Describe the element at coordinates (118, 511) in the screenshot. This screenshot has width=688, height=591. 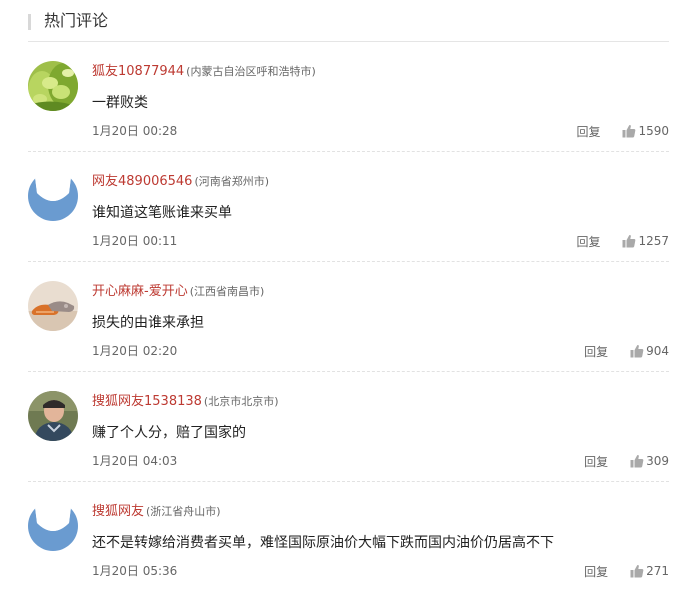
I see `username-link: 搜狐网友` at that location.